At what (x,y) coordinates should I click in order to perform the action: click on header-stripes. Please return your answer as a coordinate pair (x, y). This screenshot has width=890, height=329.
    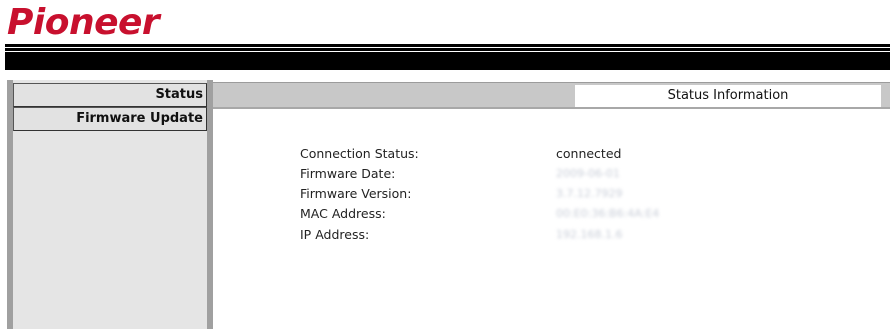
    Looking at the image, I should click on (447, 57).